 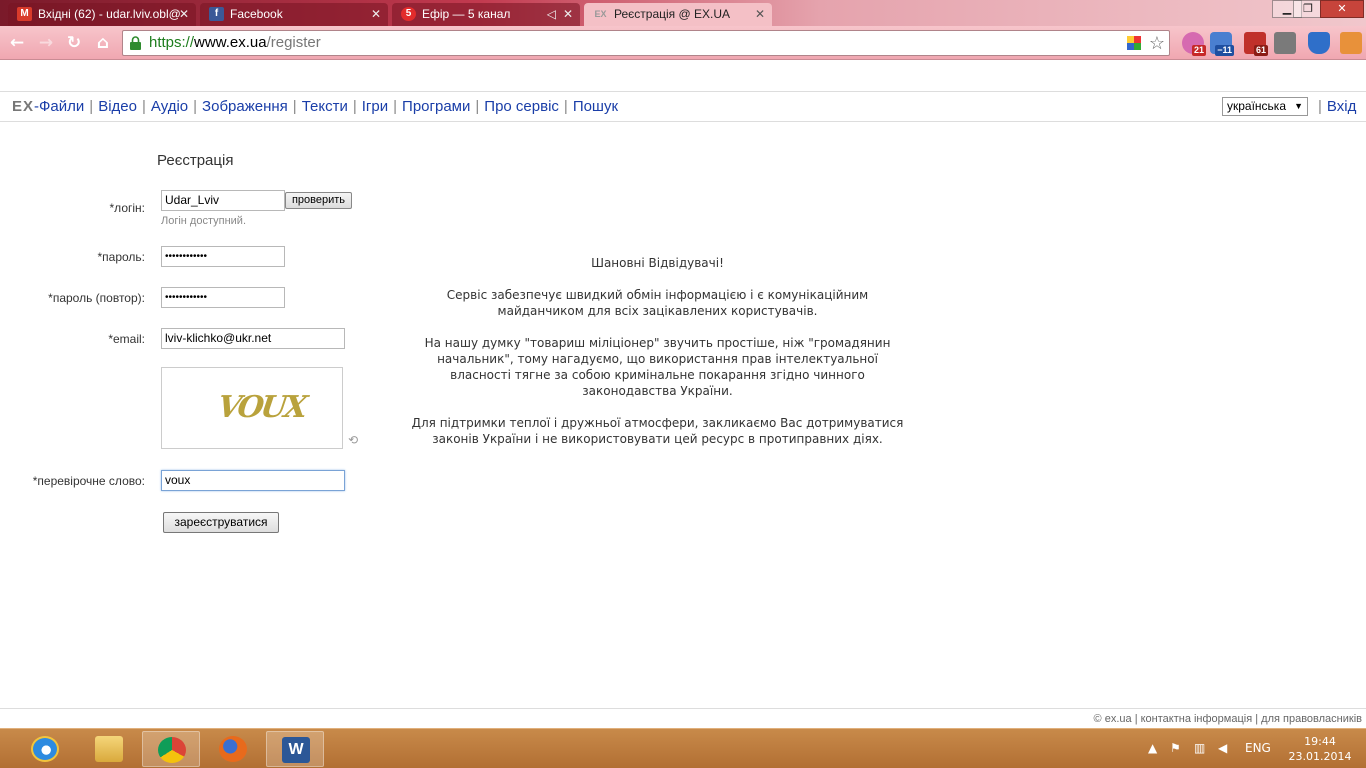 I want to click on nav-files: -Файли, so click(x=59, y=106).